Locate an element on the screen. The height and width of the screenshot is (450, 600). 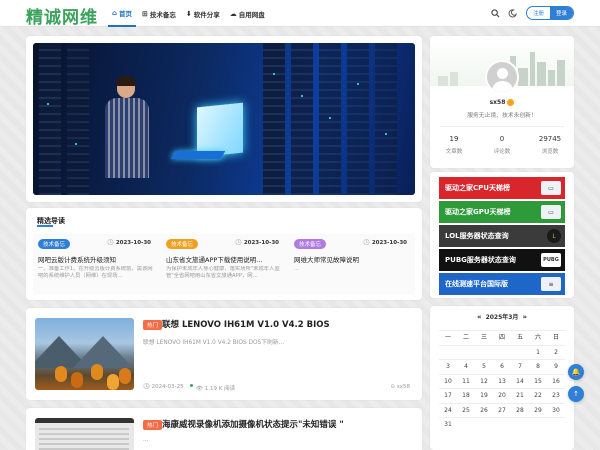
stat-value: 19 is located at coordinates (454, 139).